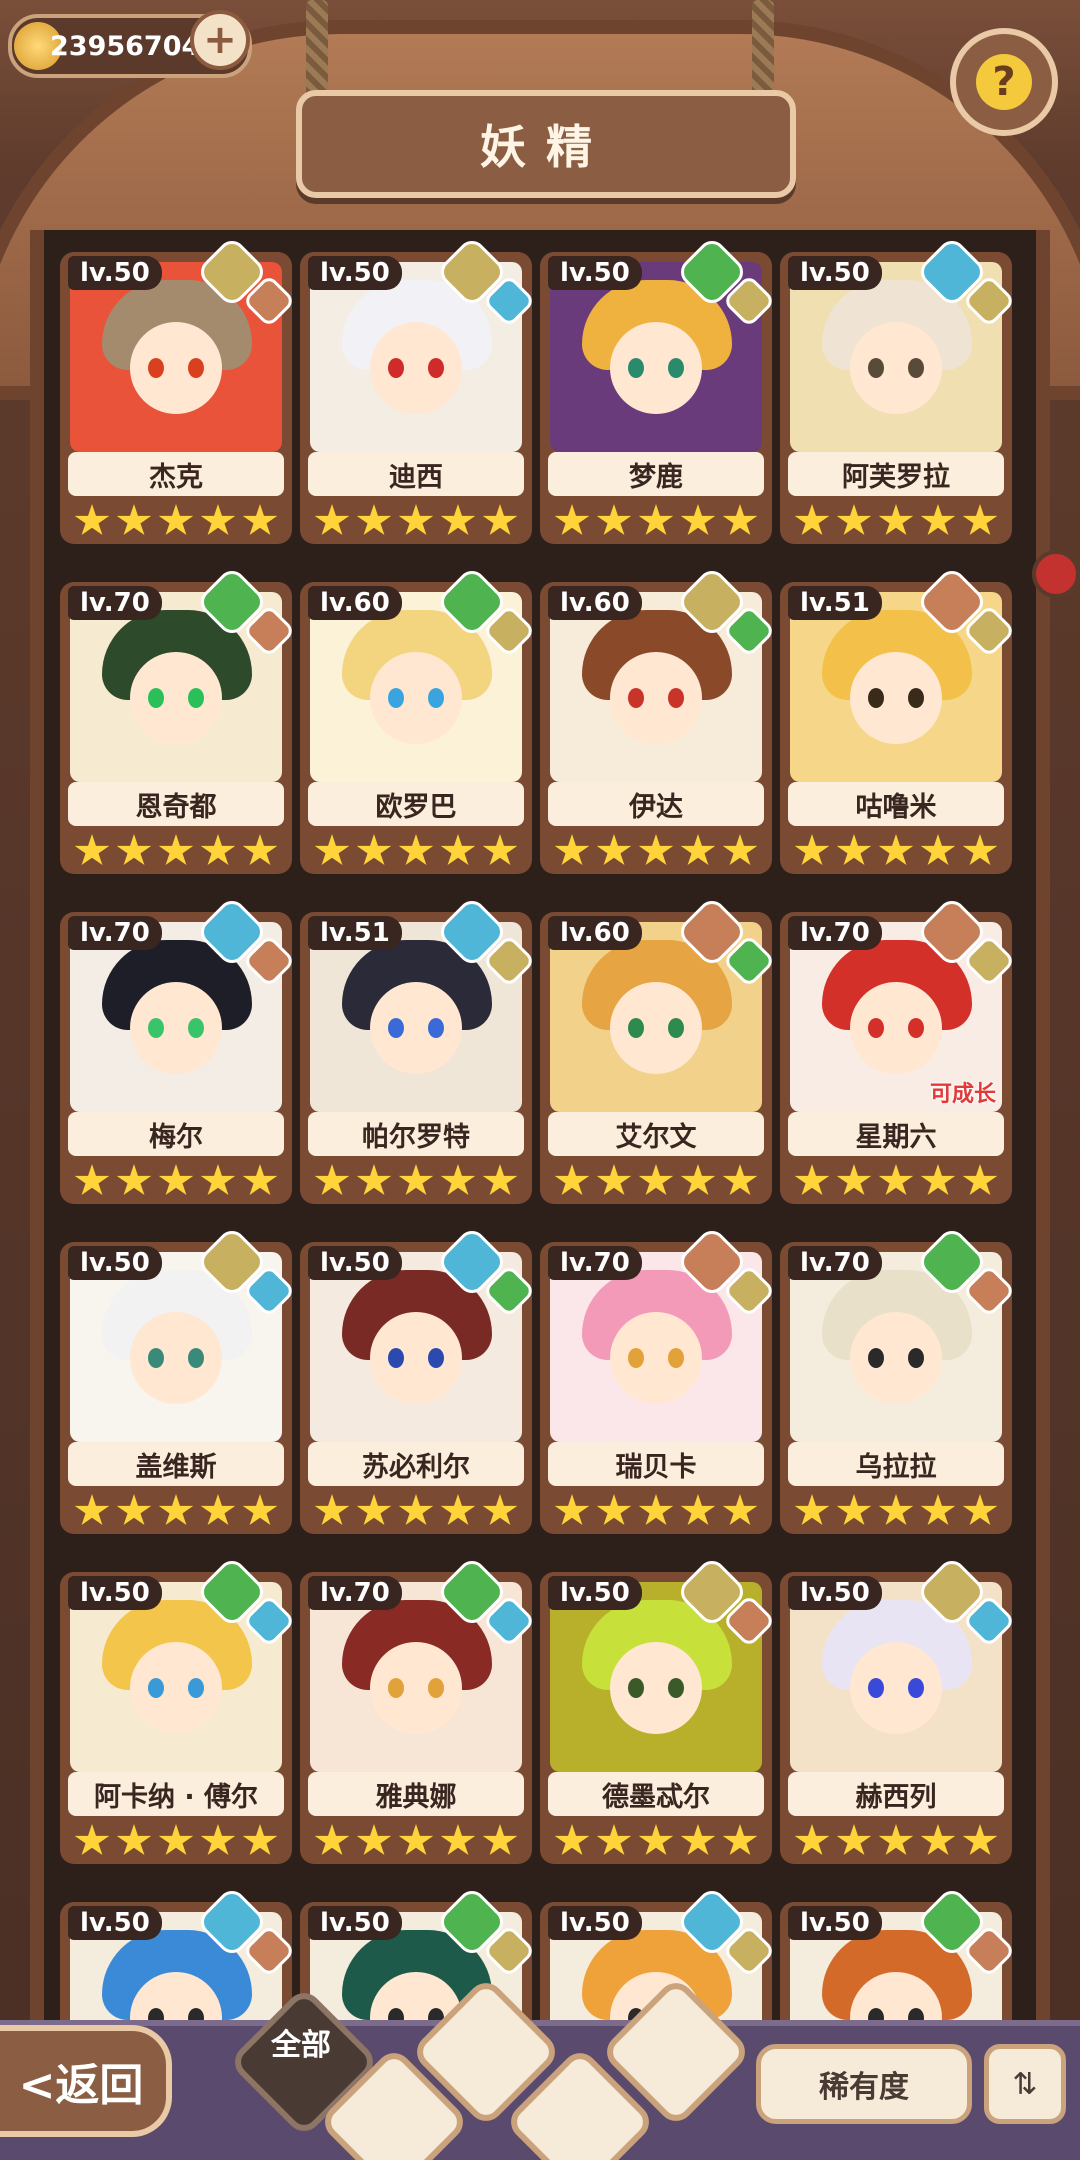  I want to click on character-name: 赫西列, so click(896, 1794).